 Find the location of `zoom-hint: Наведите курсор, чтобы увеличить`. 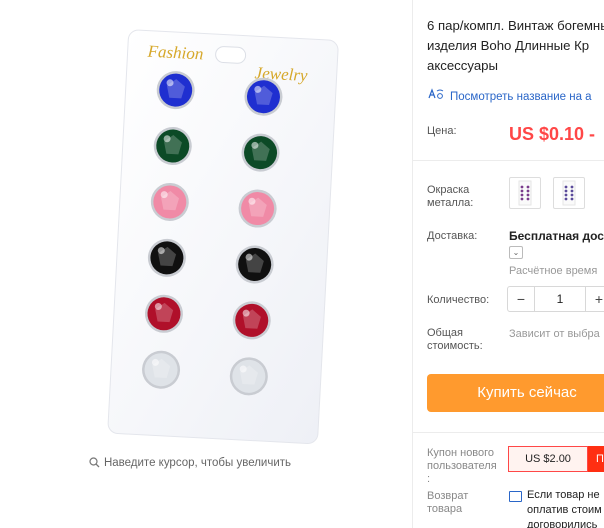

zoom-hint: Наведите курсор, чтобы увеличить is located at coordinates (190, 464).